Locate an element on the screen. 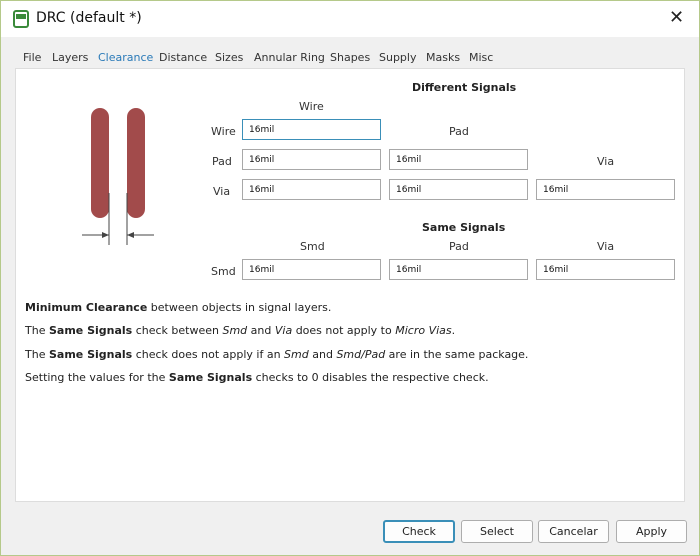 The image size is (700, 556). wire-wire-input: 16mil is located at coordinates (311, 129).